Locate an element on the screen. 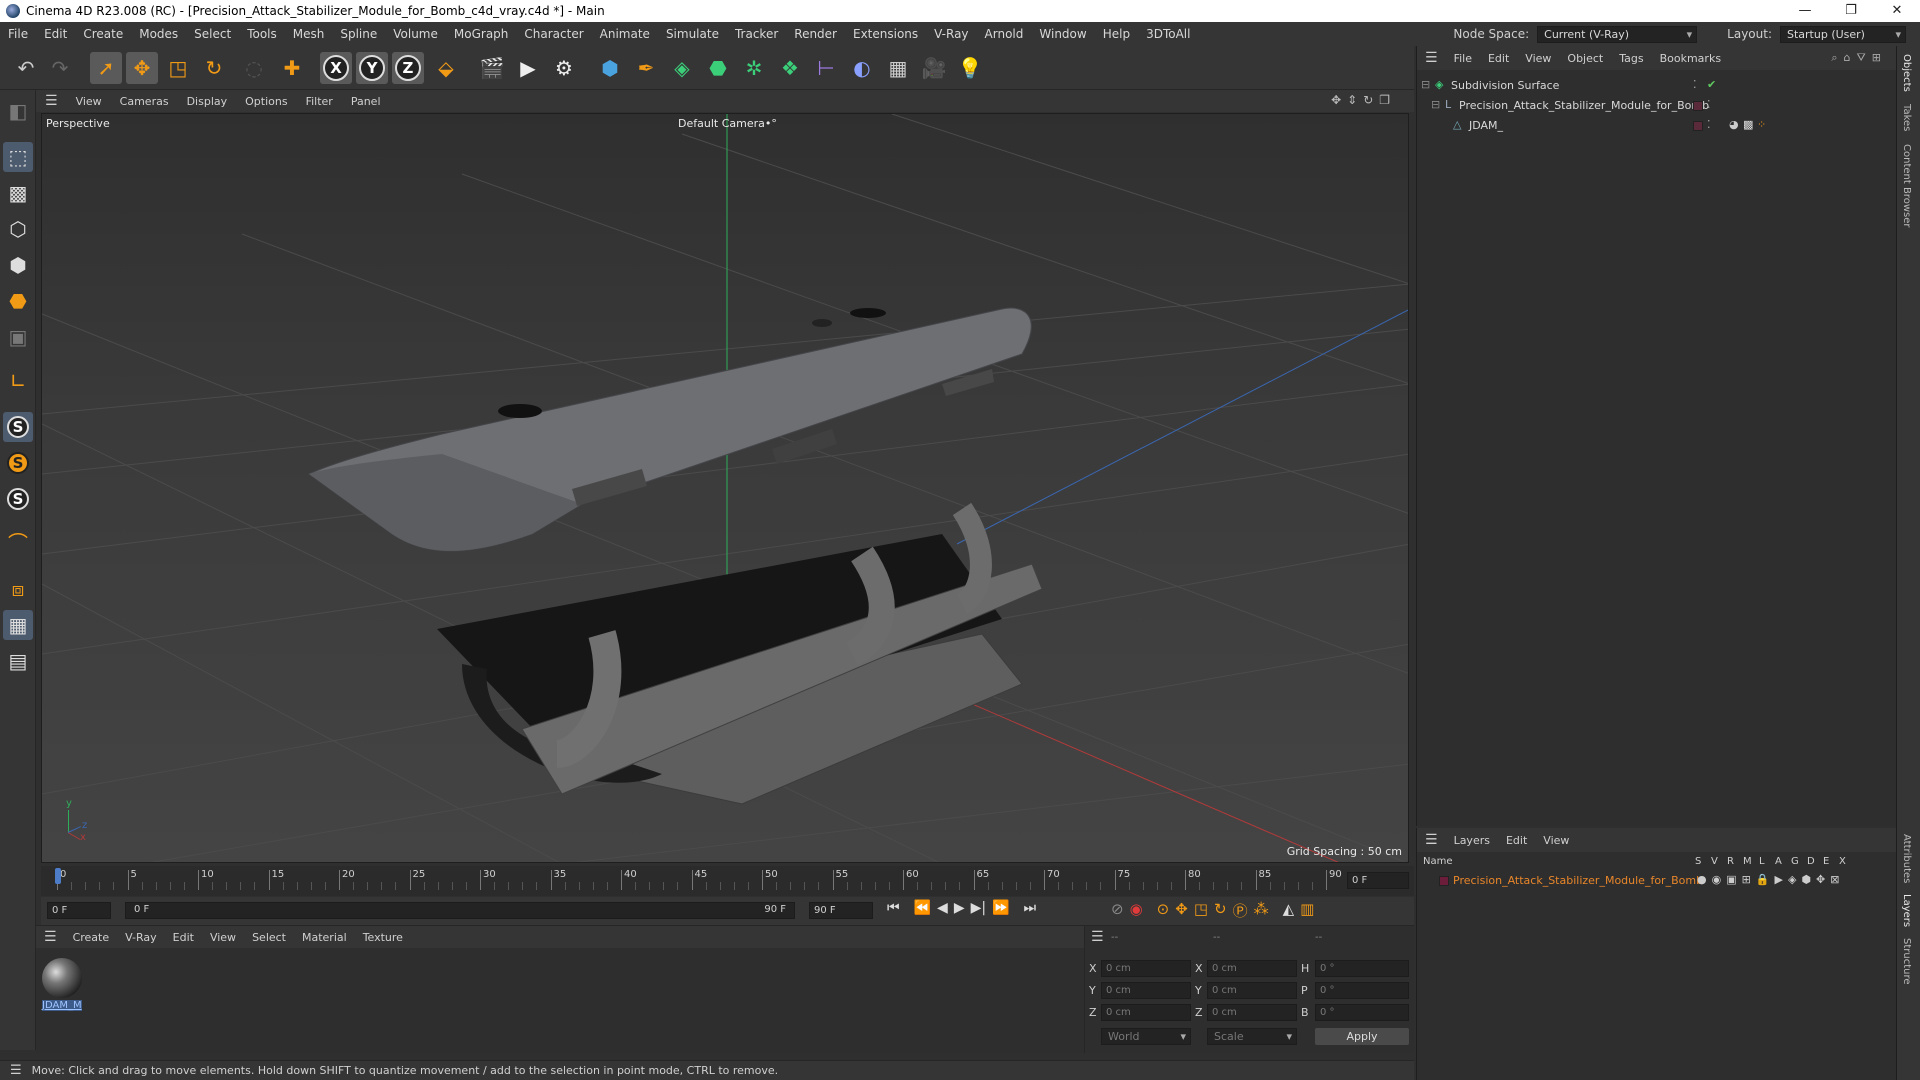 The width and height of the screenshot is (1920, 1080). record-icon: ⊘ is located at coordinates (1117, 910).